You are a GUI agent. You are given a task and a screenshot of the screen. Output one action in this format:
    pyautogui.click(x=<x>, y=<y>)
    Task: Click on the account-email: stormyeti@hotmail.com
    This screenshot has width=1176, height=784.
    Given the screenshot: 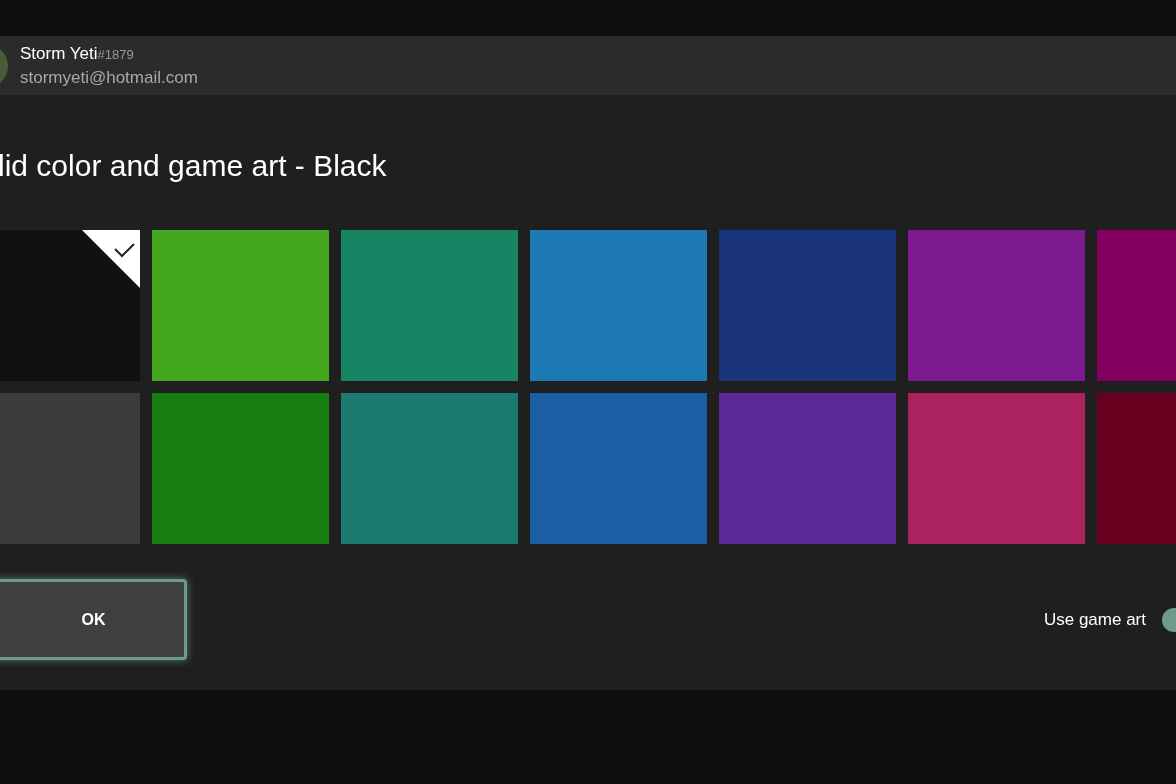 What is the action you would take?
    pyautogui.click(x=109, y=77)
    